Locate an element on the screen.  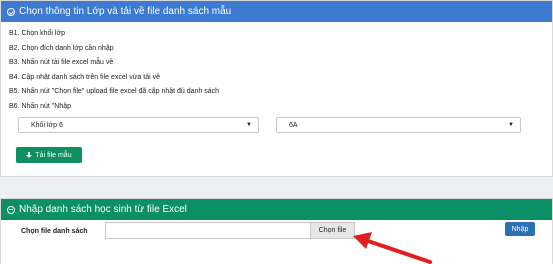
red-arrow-annotation is located at coordinates (392, 248).